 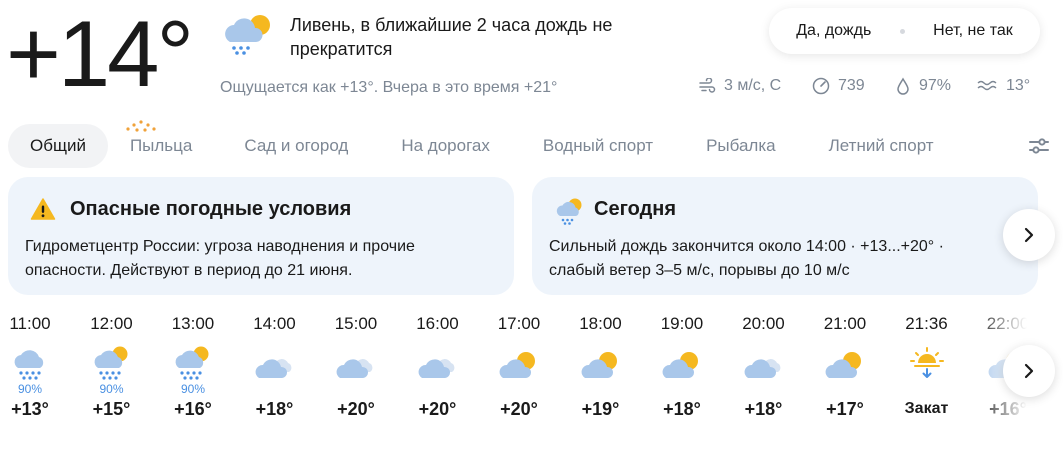 I want to click on hour-time: 19:00, so click(x=682, y=323).